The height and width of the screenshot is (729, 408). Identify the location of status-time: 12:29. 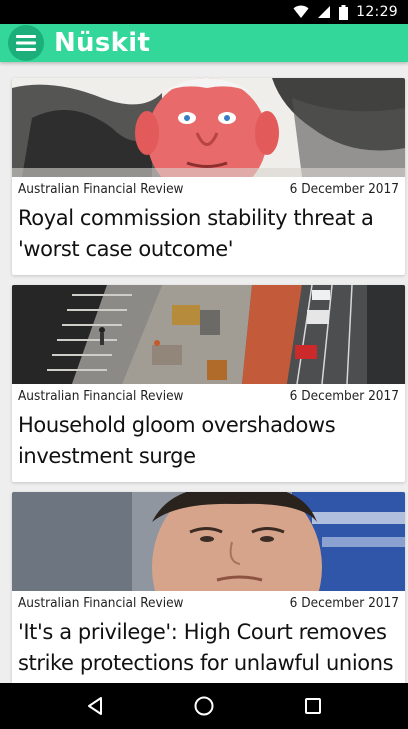
(377, 12).